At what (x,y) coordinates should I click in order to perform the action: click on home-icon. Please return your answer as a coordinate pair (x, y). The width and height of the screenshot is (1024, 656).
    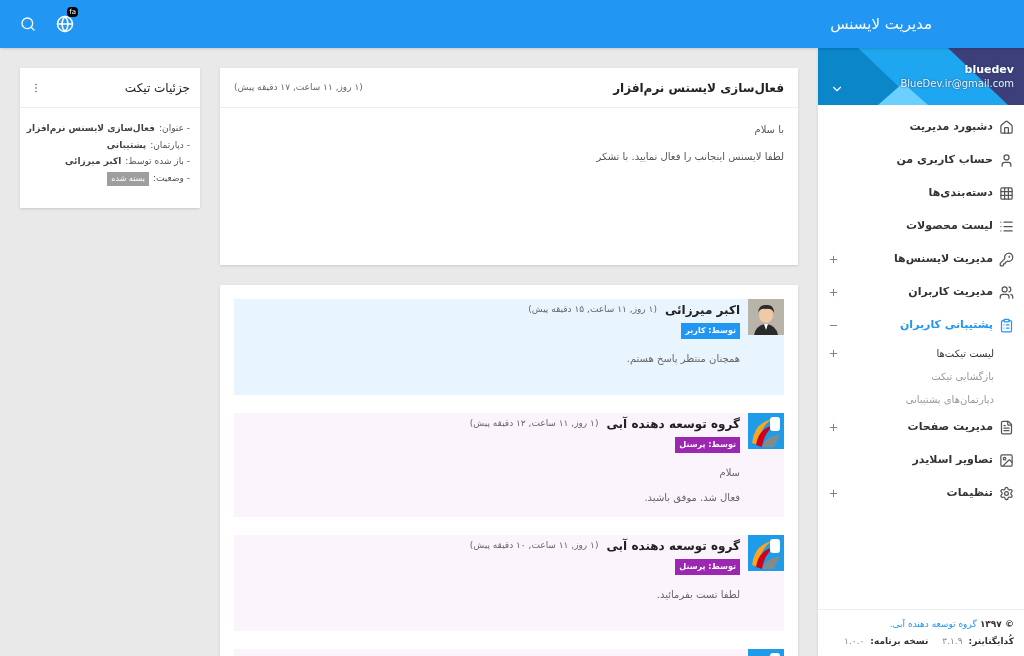
    Looking at the image, I should click on (1006, 127).